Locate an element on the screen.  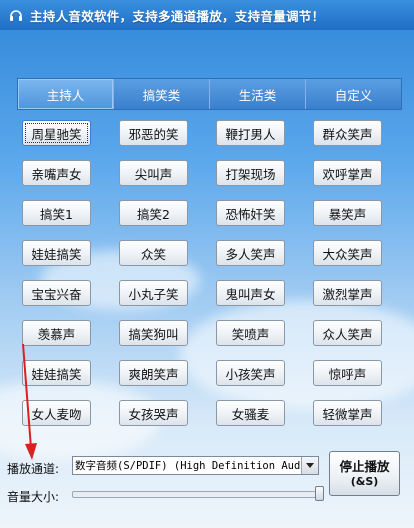
tab-host: 主持人 is located at coordinates (66, 94).